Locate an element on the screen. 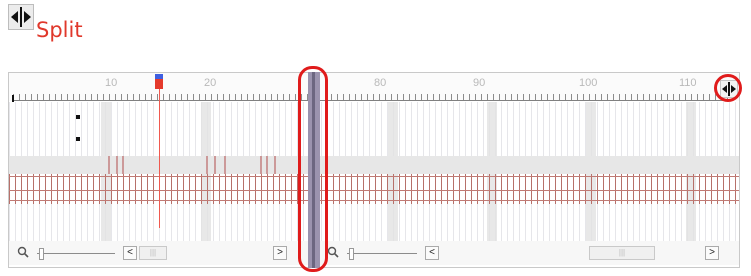 This screenshot has width=751, height=276. playhead-line is located at coordinates (159, 154).